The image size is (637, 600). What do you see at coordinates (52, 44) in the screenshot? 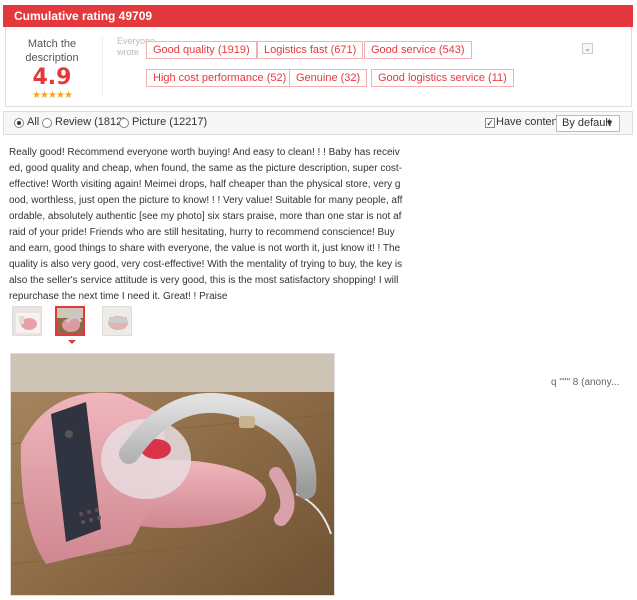
I see `match-label-line1: Match the` at bounding box center [52, 44].